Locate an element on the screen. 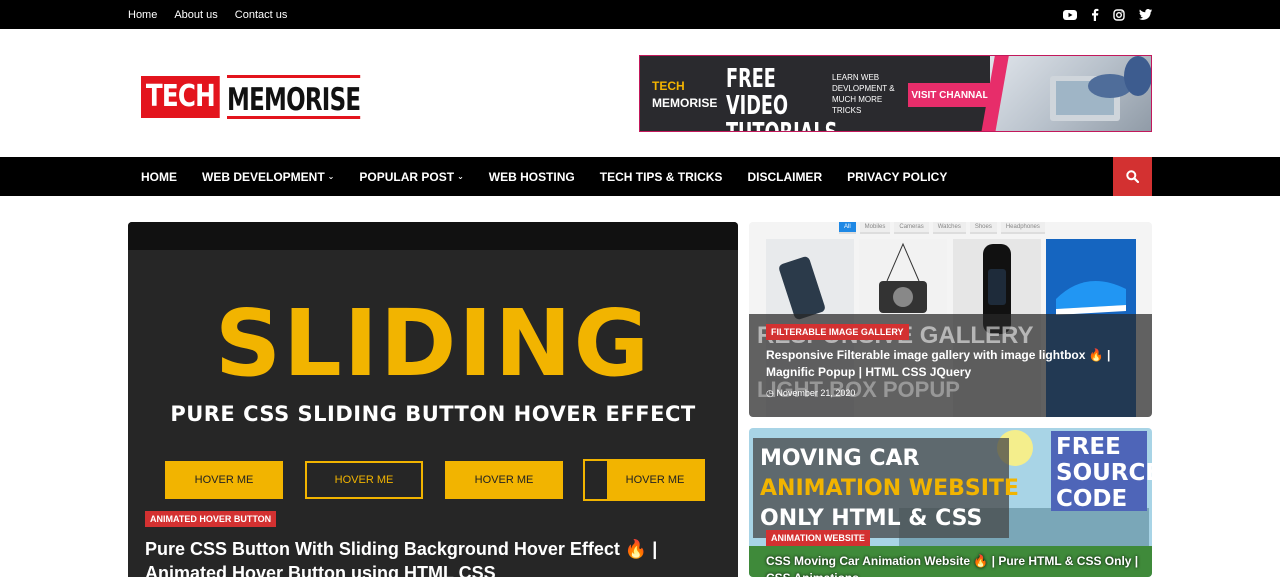 This screenshot has height=577, width=1280. post-date: ◷ November 21, 2020 is located at coordinates (810, 393).